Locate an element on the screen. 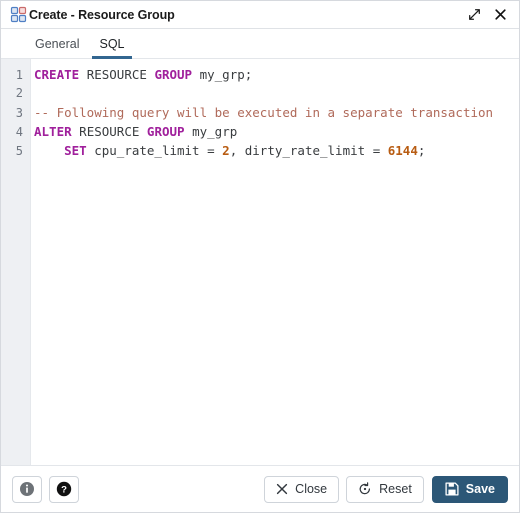 The width and height of the screenshot is (520, 513). close-icon is located at coordinates (500, 15).